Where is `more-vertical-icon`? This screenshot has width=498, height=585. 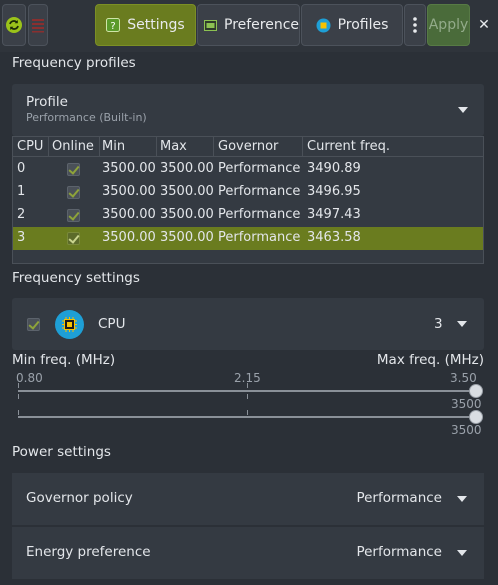
more-vertical-icon is located at coordinates (415, 25).